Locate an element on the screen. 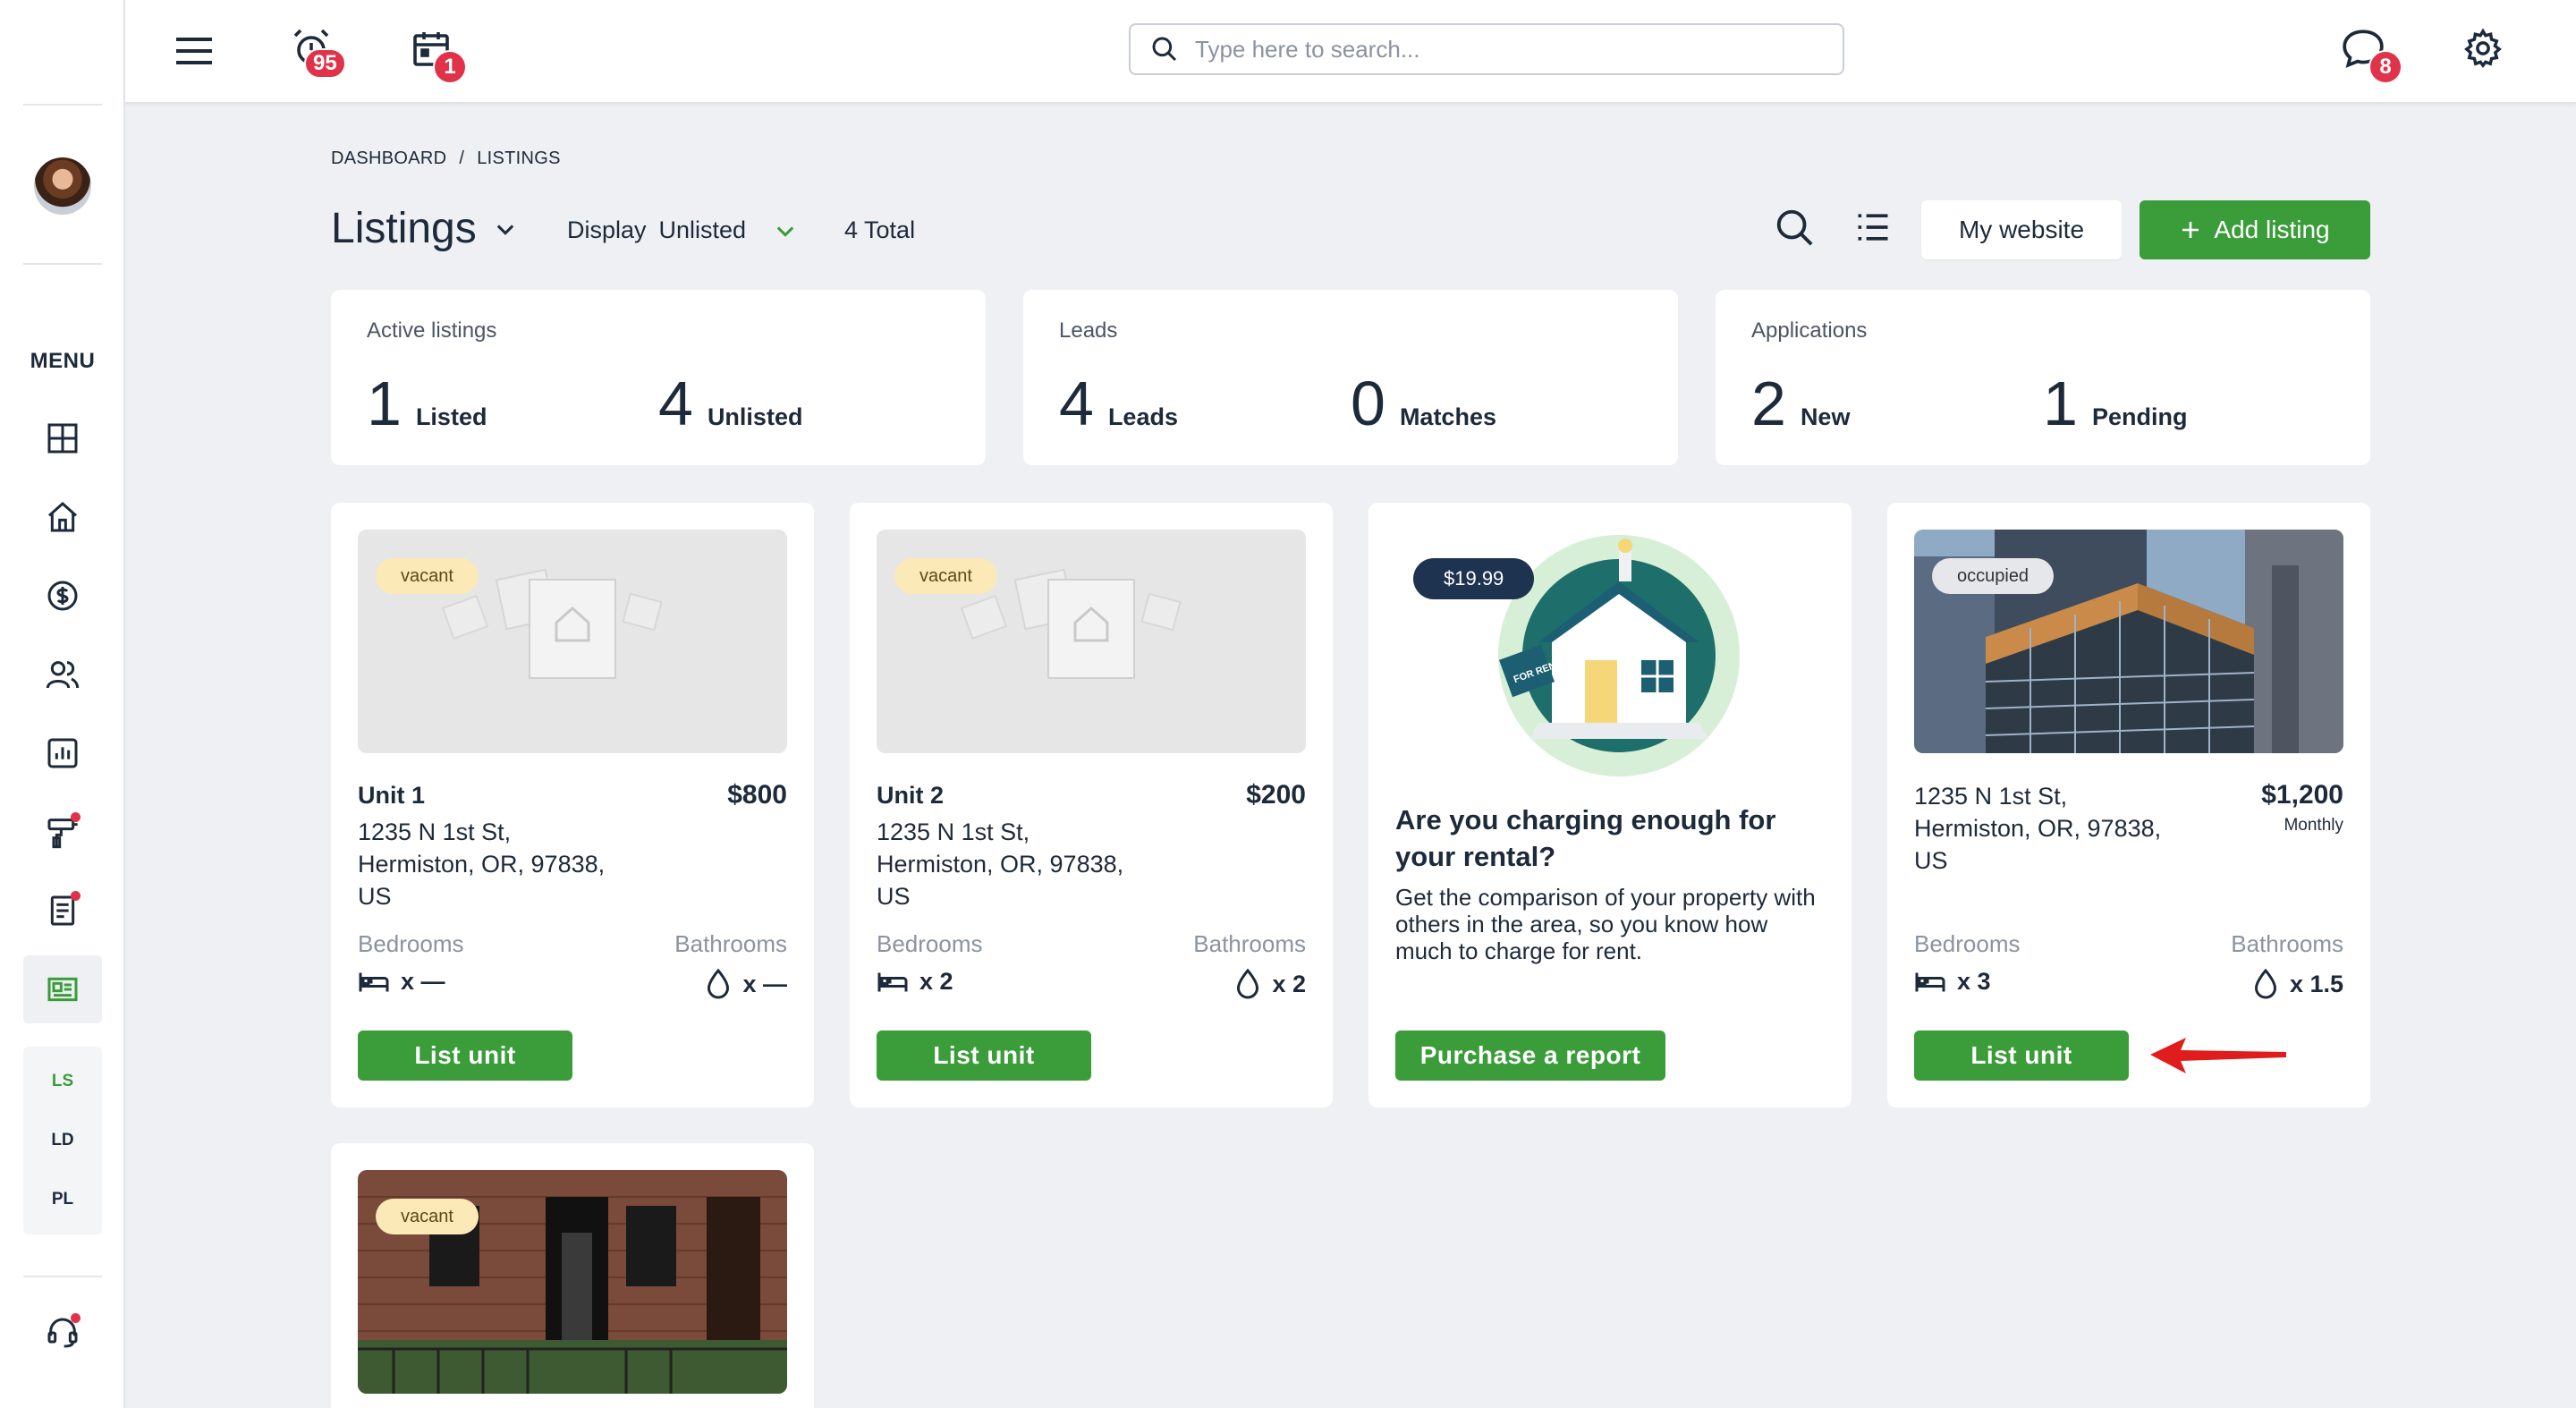 The width and height of the screenshot is (2576, 1408). listing-card: vacant is located at coordinates (572, 1275).